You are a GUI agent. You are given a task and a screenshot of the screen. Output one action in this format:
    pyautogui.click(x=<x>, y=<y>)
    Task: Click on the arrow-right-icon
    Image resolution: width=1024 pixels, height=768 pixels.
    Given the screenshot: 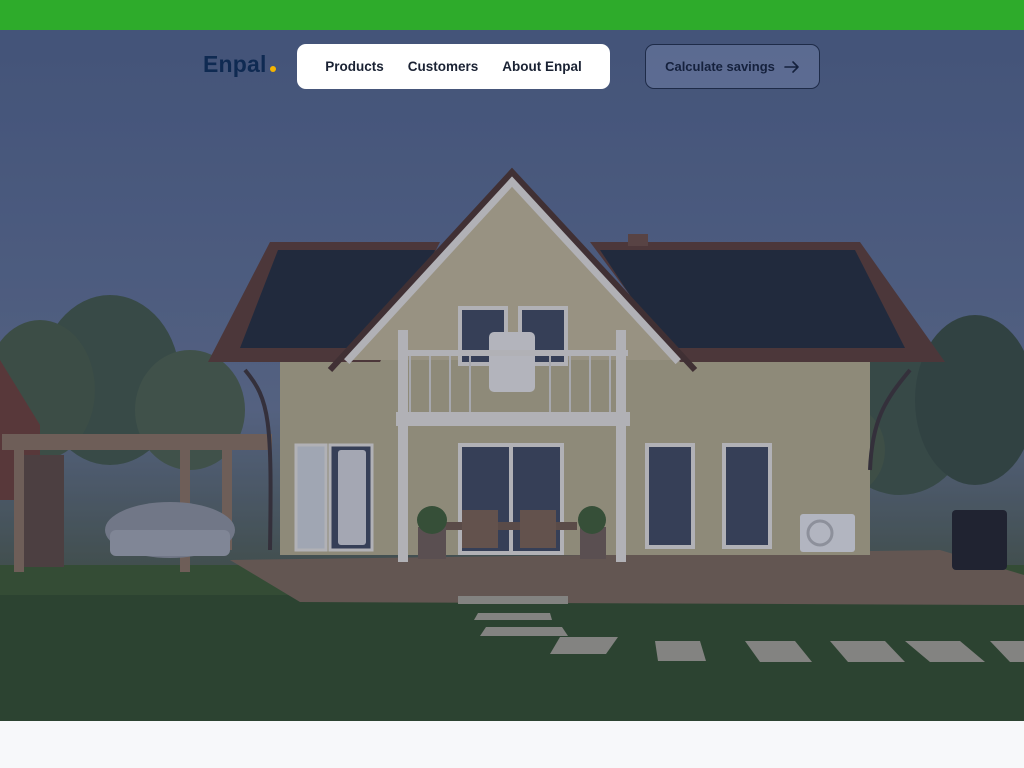 What is the action you would take?
    pyautogui.click(x=791, y=66)
    